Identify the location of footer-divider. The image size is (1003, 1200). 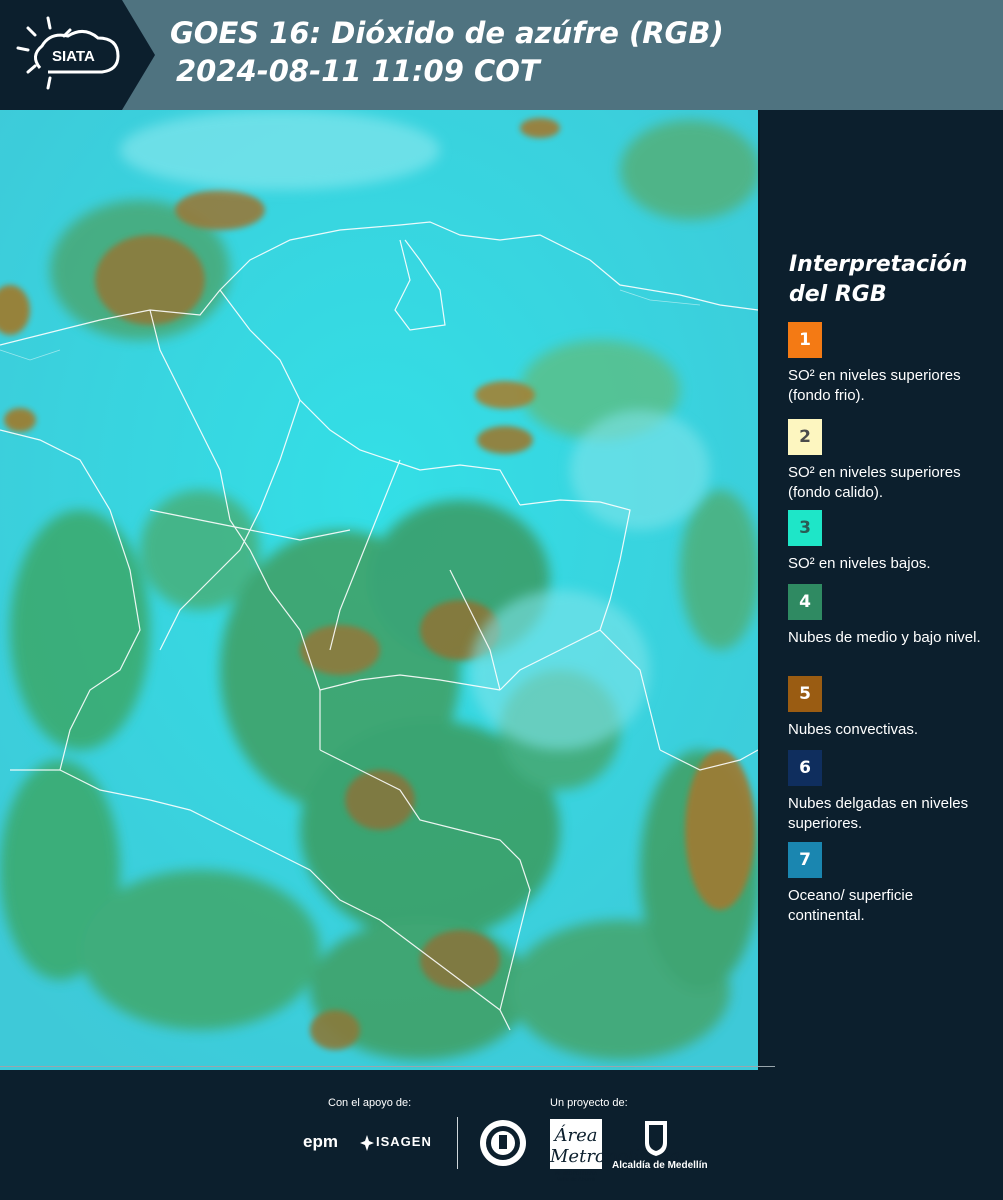
(387, 1066).